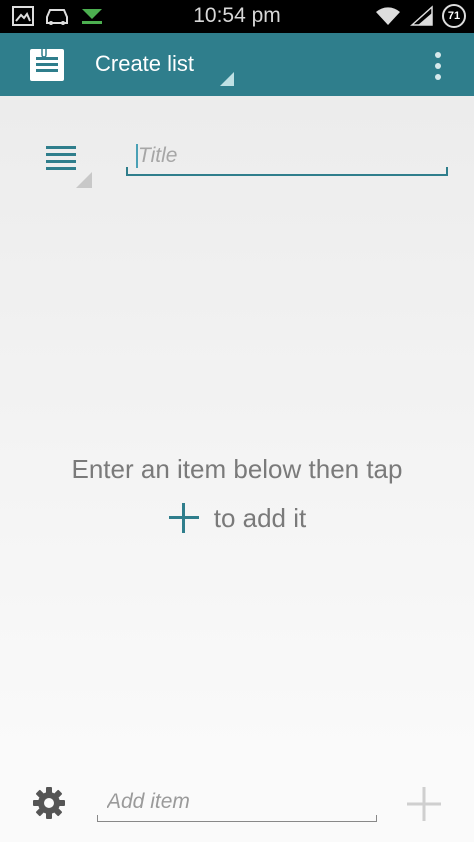 This screenshot has width=474, height=842. What do you see at coordinates (237, 469) in the screenshot?
I see `empty-hint-line1: Enter an item below then tap` at bounding box center [237, 469].